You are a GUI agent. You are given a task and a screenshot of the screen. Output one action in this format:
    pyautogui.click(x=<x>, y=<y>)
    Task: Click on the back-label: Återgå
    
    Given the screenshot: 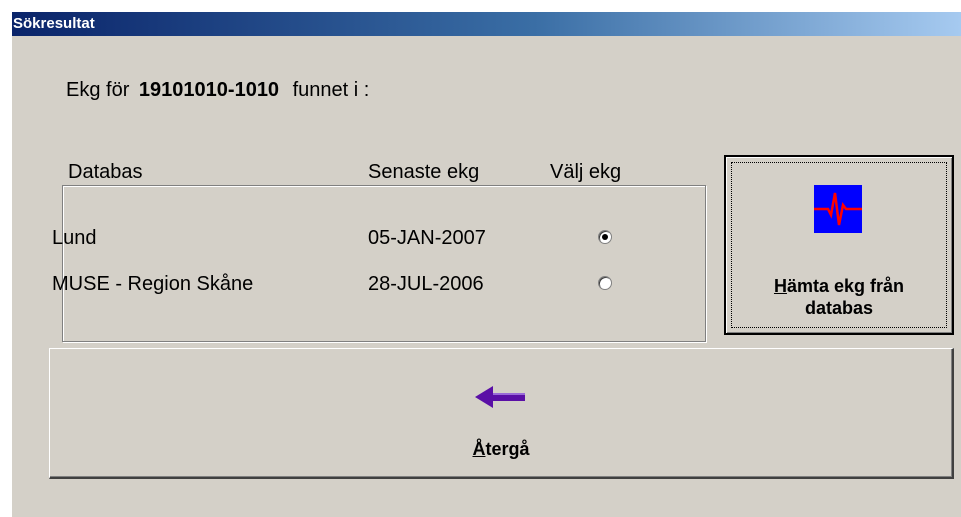 What is the action you would take?
    pyautogui.click(x=501, y=449)
    